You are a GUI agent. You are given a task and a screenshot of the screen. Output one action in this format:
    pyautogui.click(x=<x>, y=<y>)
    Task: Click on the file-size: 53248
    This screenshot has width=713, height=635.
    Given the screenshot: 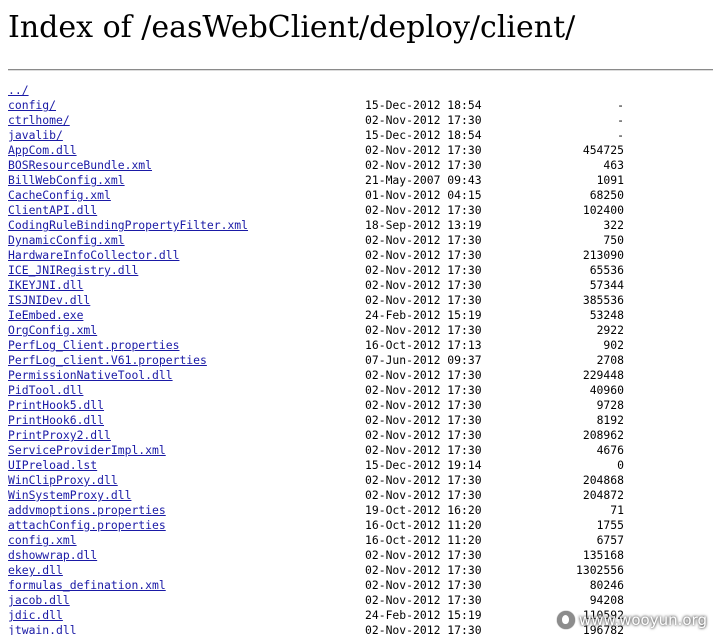 What is the action you would take?
    pyautogui.click(x=606, y=315)
    